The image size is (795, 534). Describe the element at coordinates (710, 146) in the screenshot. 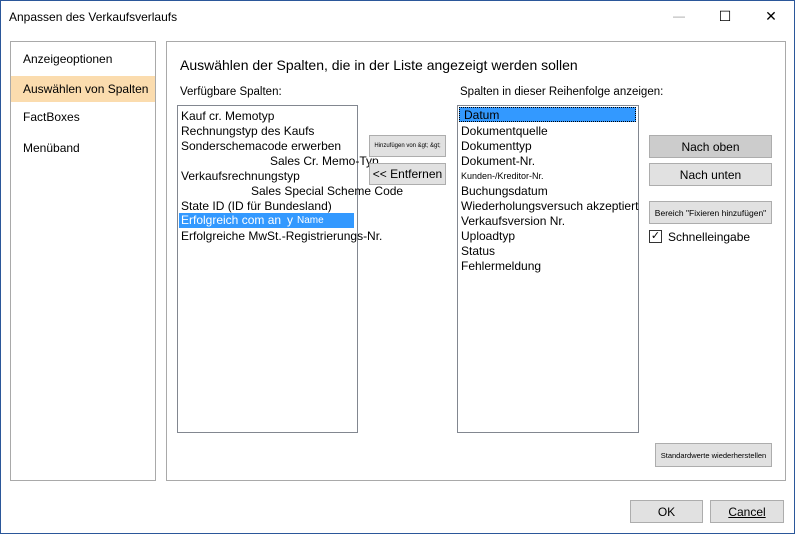

I see `move-up-button: Nach oben` at that location.